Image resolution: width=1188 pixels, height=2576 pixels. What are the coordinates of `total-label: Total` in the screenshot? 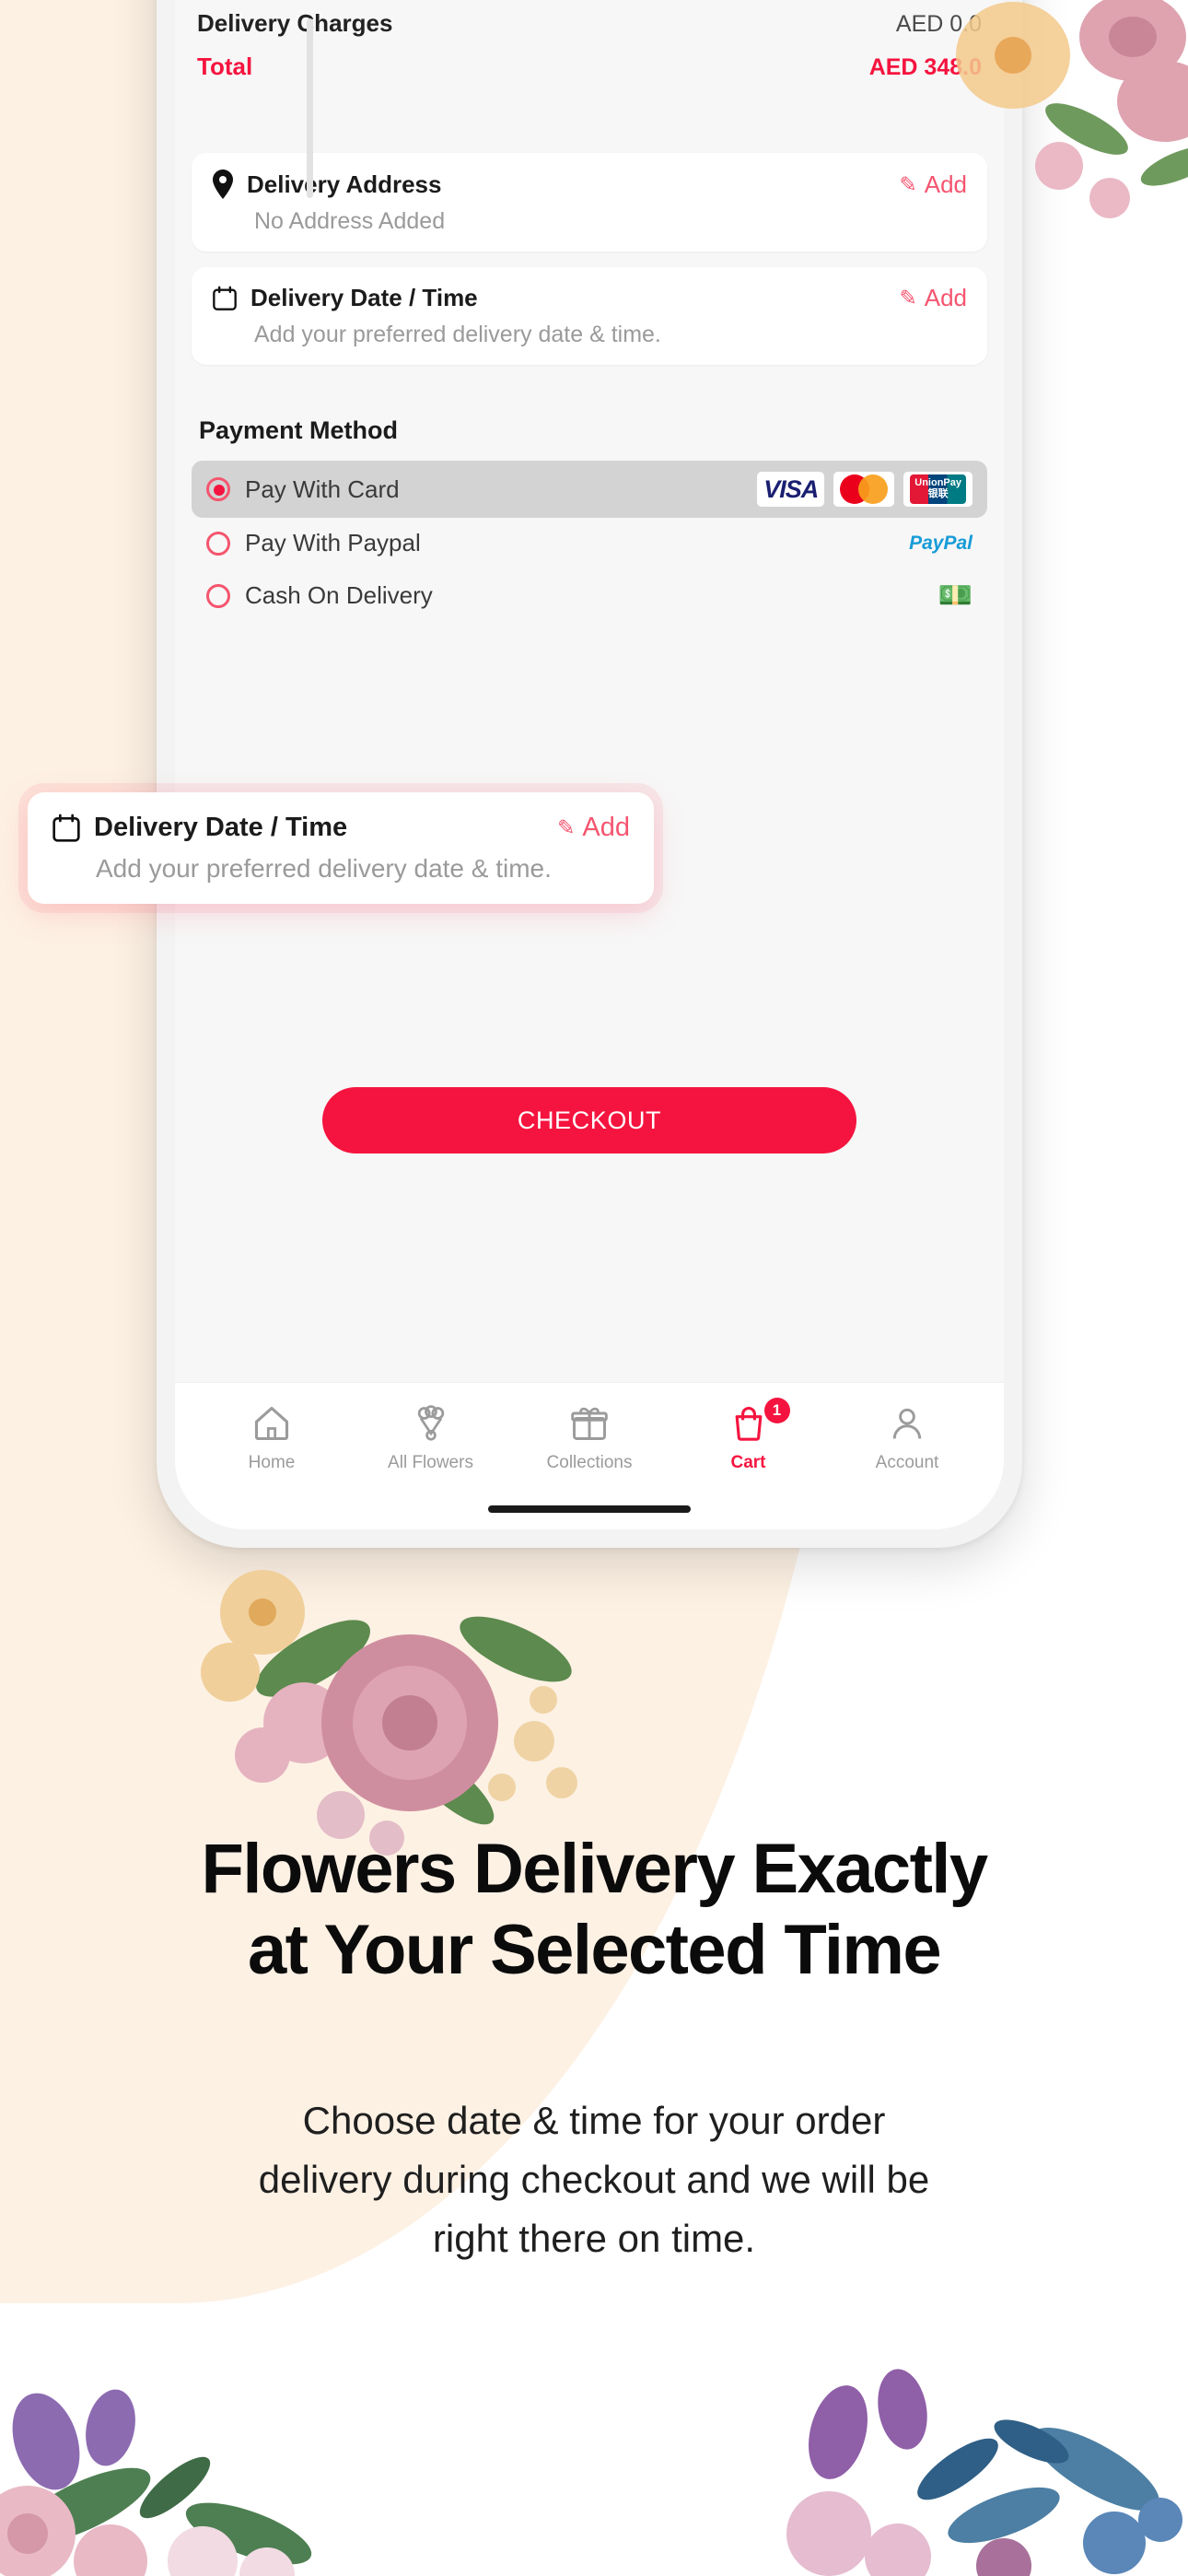 It's located at (225, 66).